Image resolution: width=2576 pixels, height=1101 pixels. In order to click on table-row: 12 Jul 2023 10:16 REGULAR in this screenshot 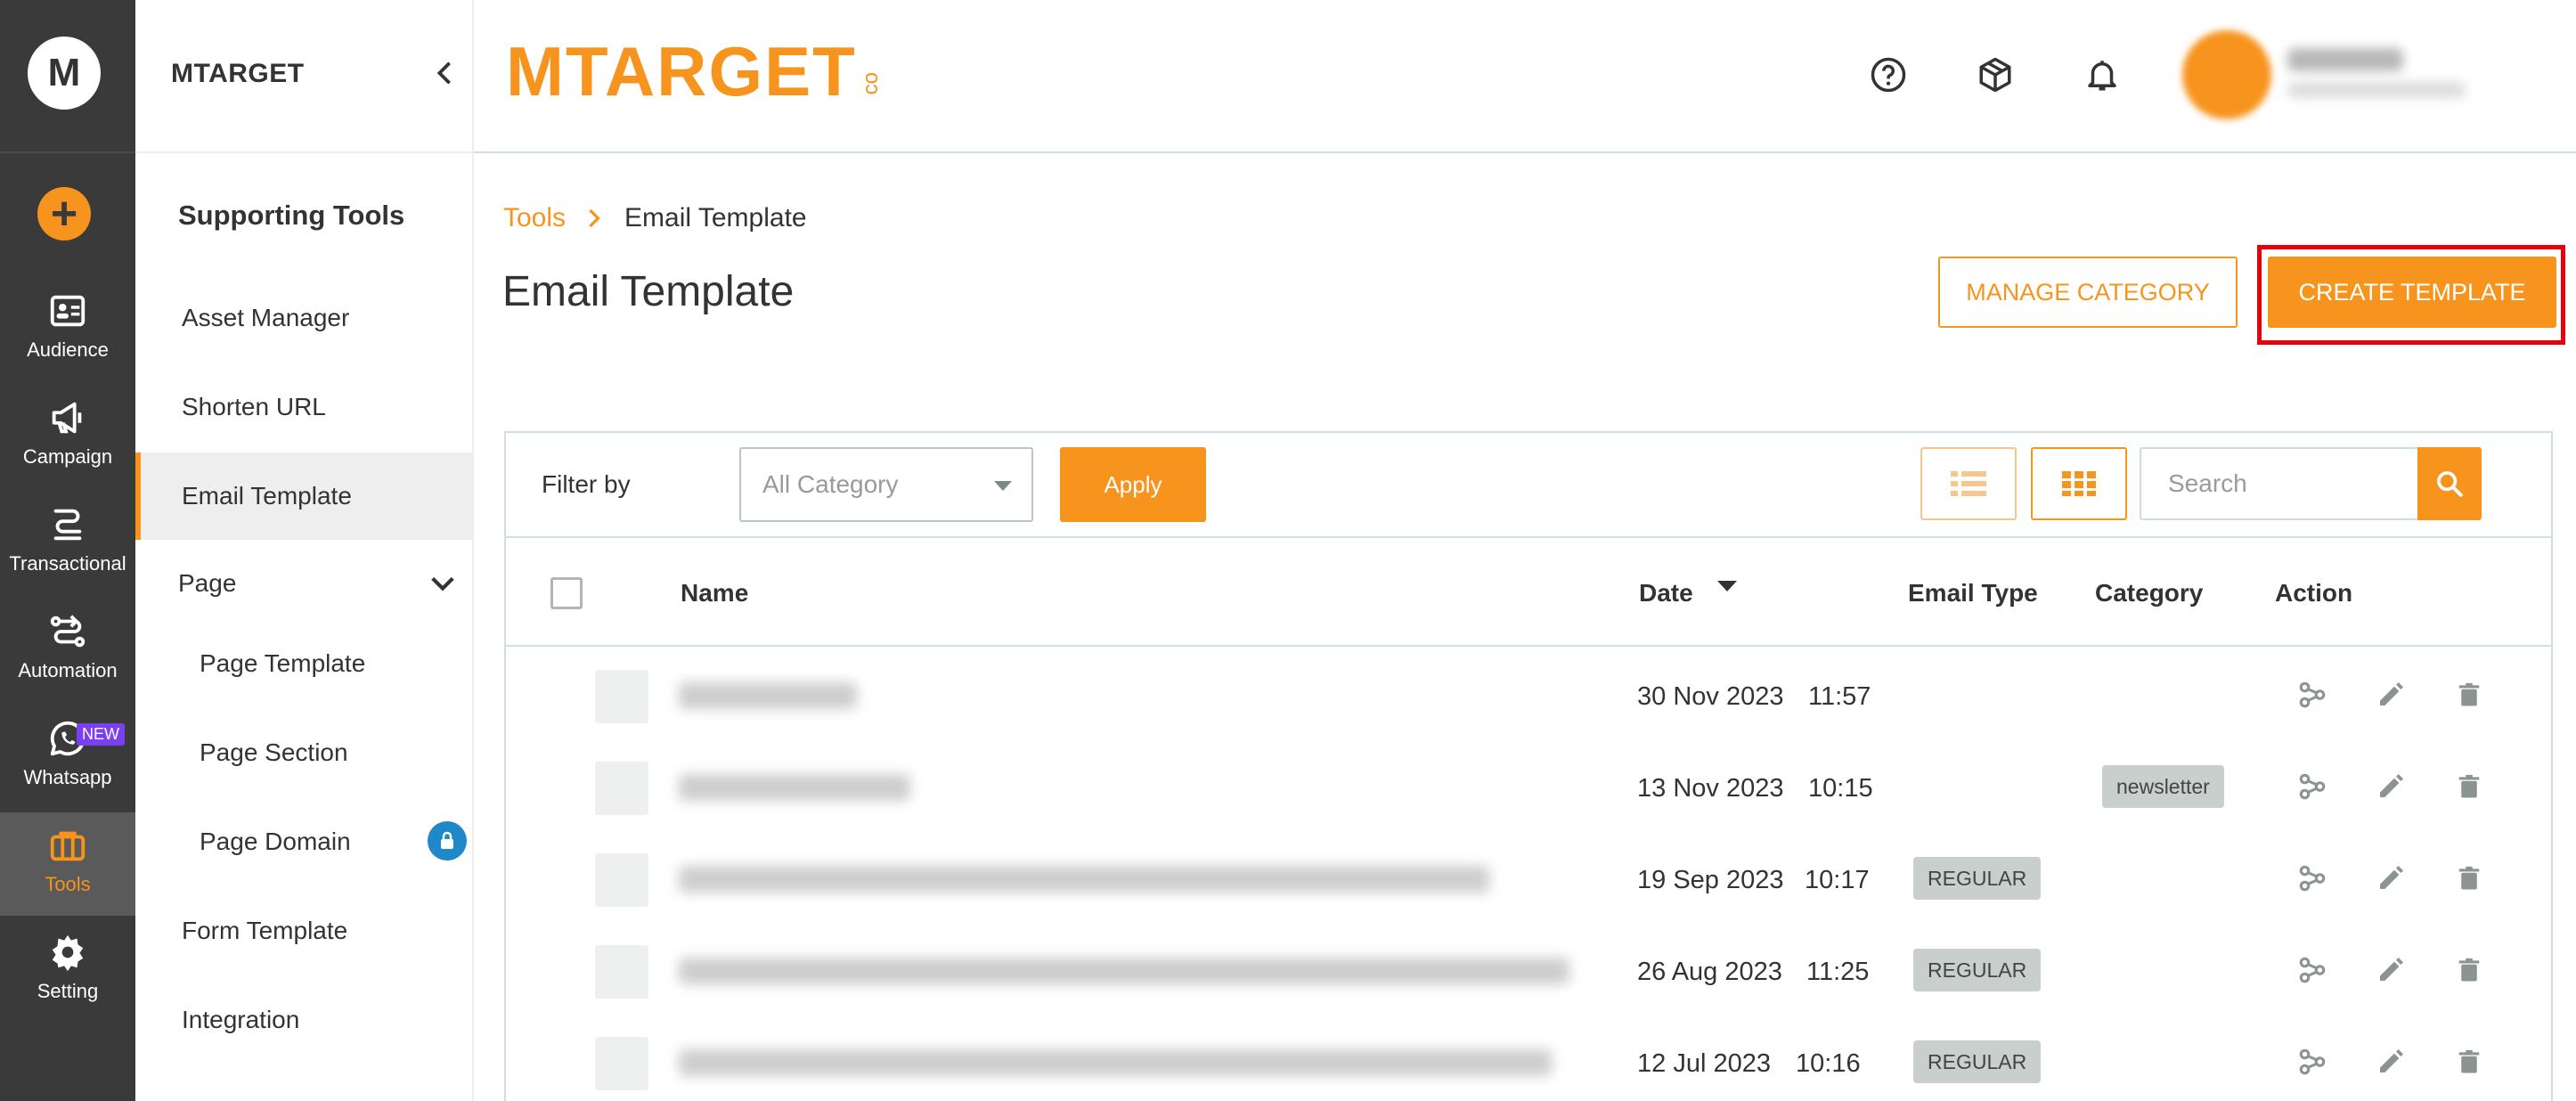, I will do `click(1528, 1059)`.